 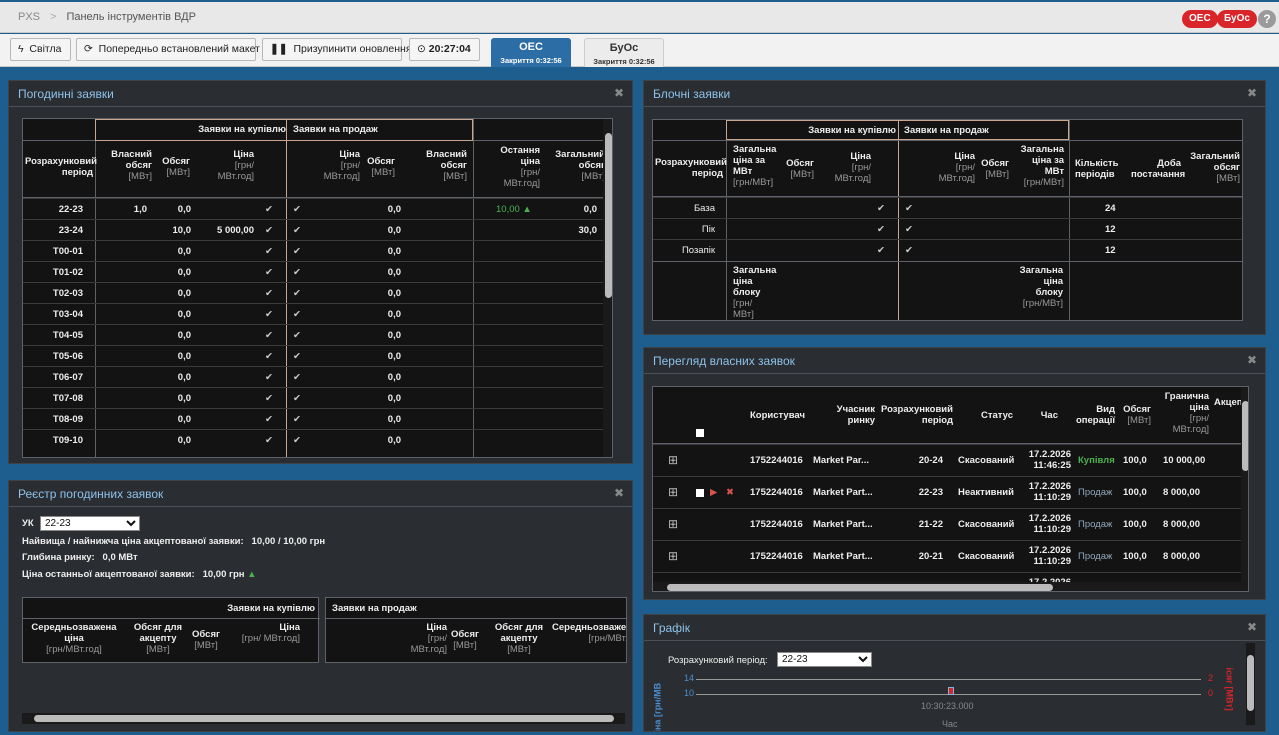 What do you see at coordinates (1135, 415) in the screenshot?
I see `own-col-volume: Обсяг [МВт]` at bounding box center [1135, 415].